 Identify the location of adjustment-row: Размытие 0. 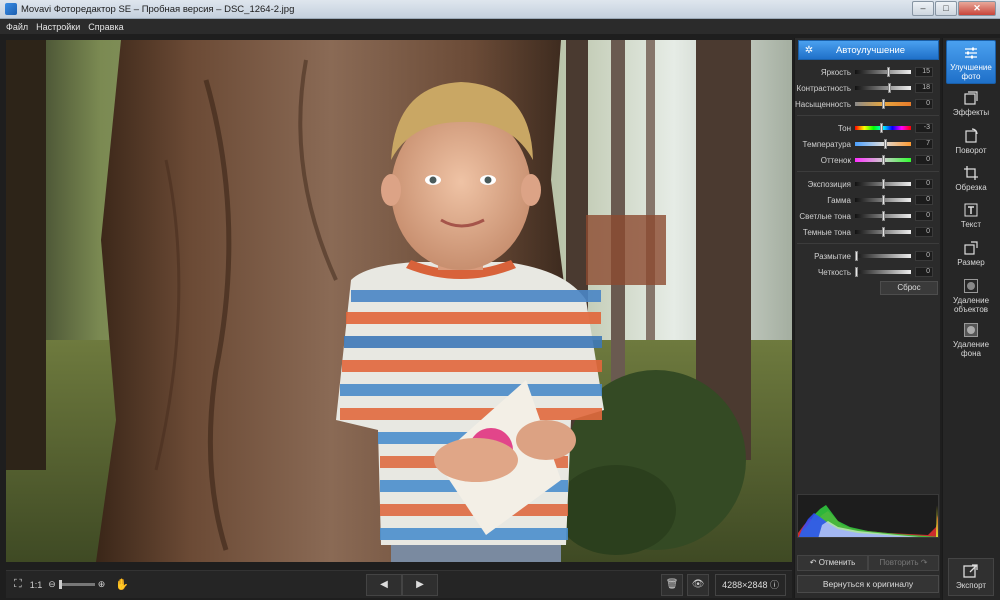
(868, 256).